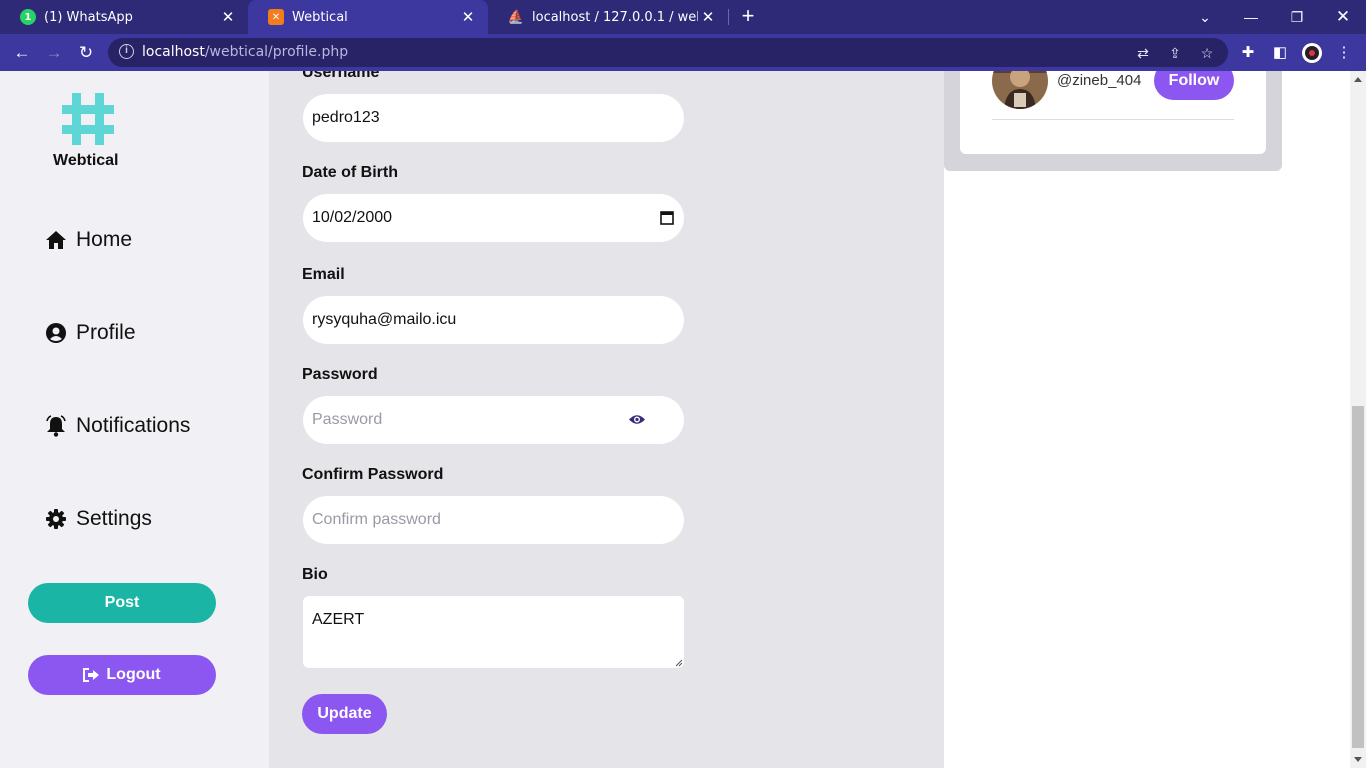  I want to click on logout-button: Logout, so click(122, 675).